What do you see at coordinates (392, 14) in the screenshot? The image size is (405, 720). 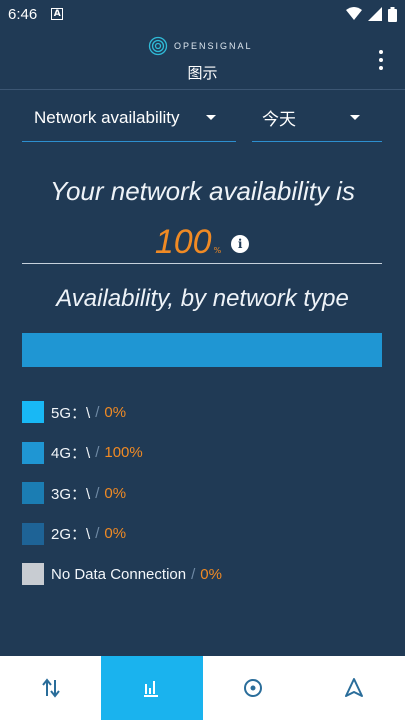 I see `battery-icon` at bounding box center [392, 14].